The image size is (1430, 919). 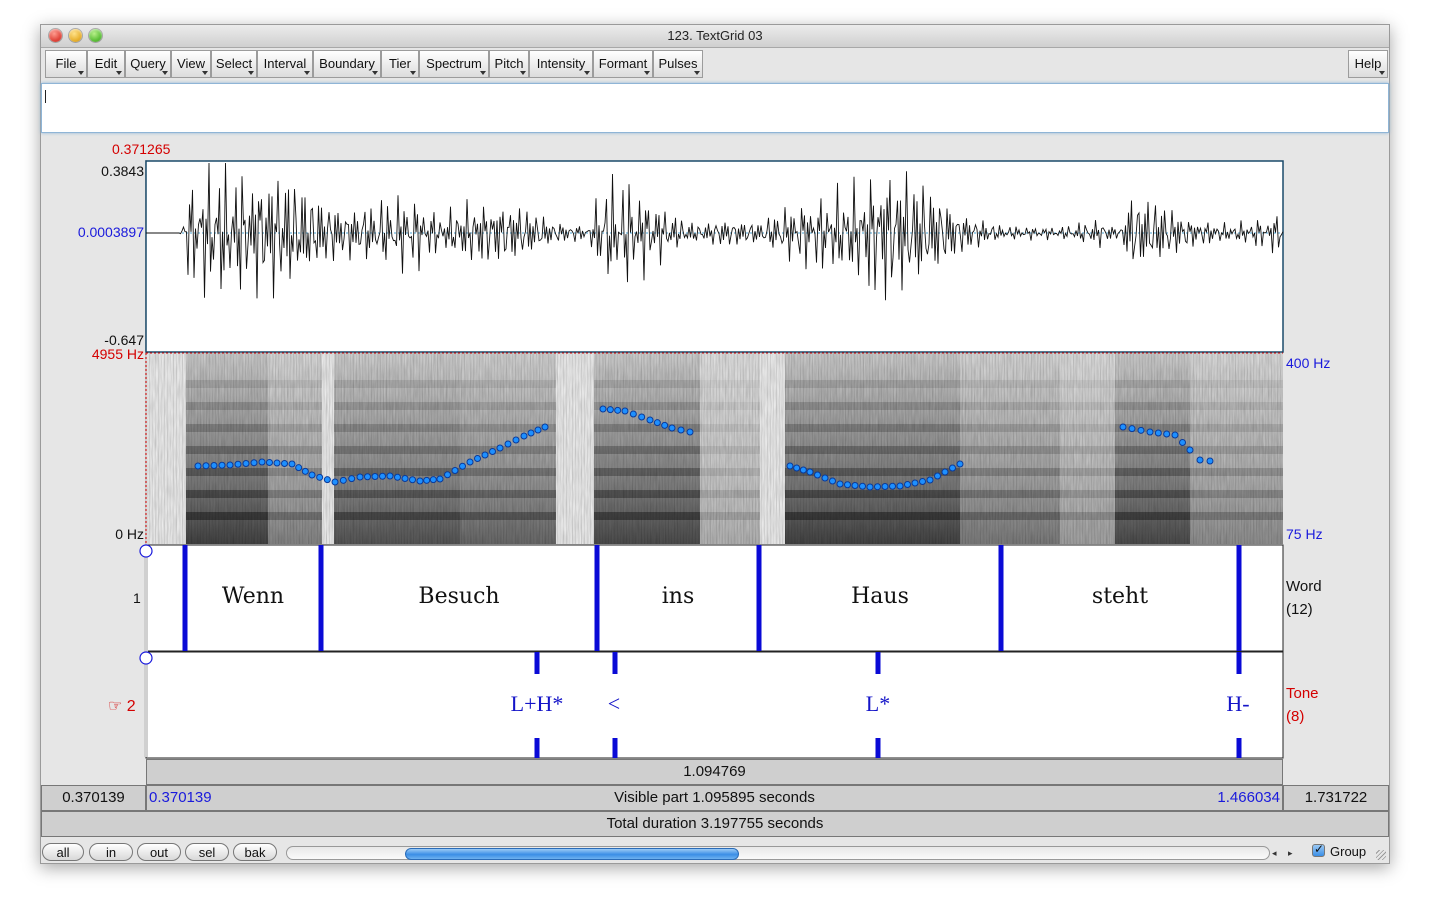 I want to click on visible-start-time: 0.370139, so click(x=180, y=797).